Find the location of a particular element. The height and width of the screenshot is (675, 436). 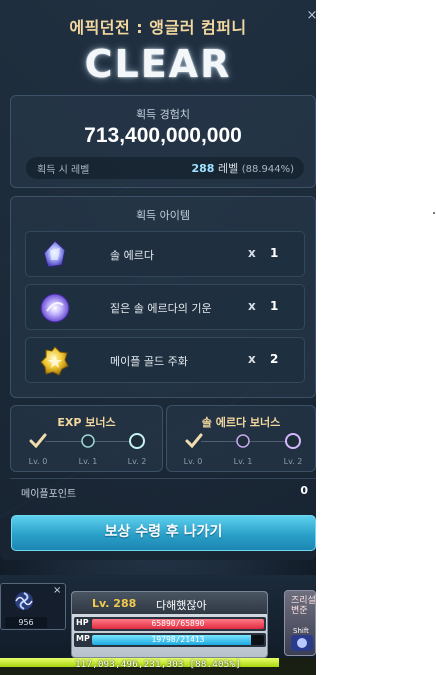

item-row: 메이플 골드 주화 x 2 is located at coordinates (165, 360).